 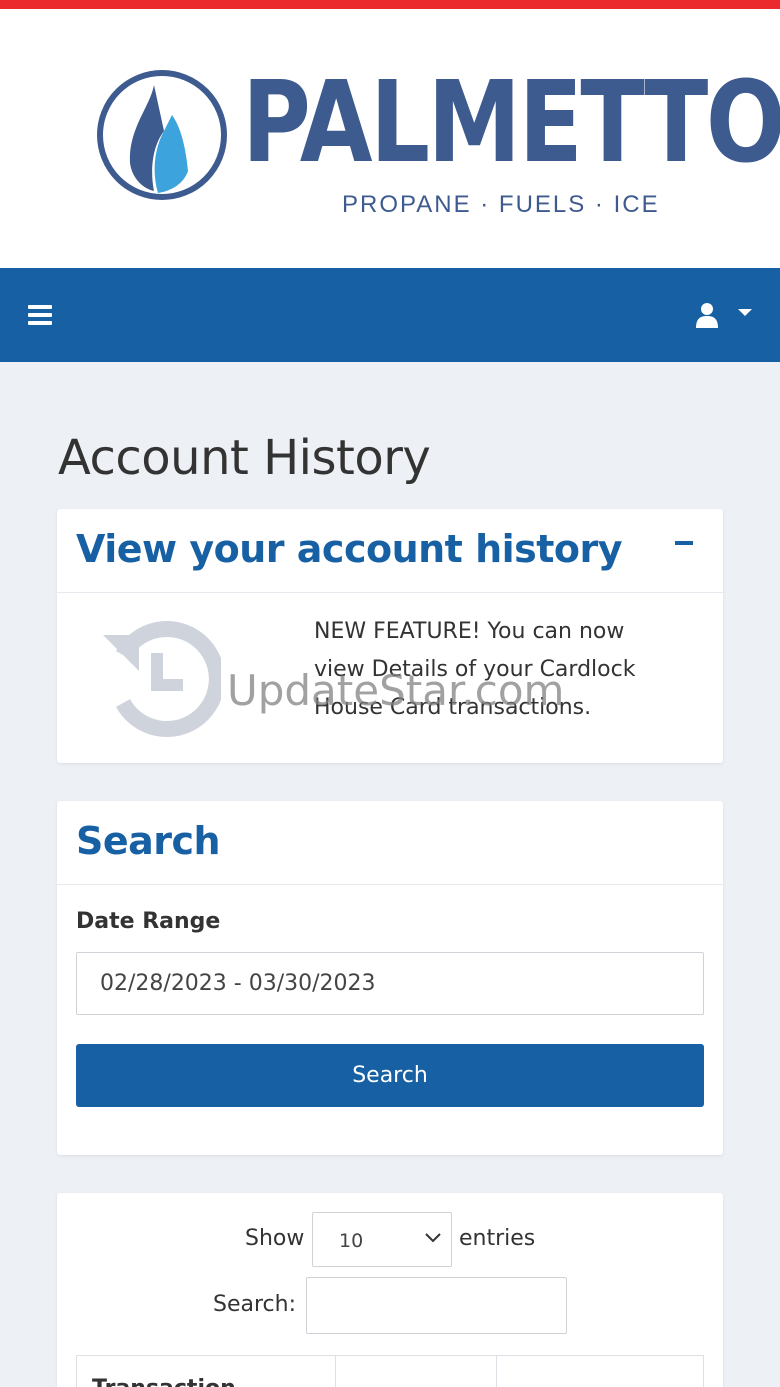 I want to click on main-navbar, so click(x=390, y=315).